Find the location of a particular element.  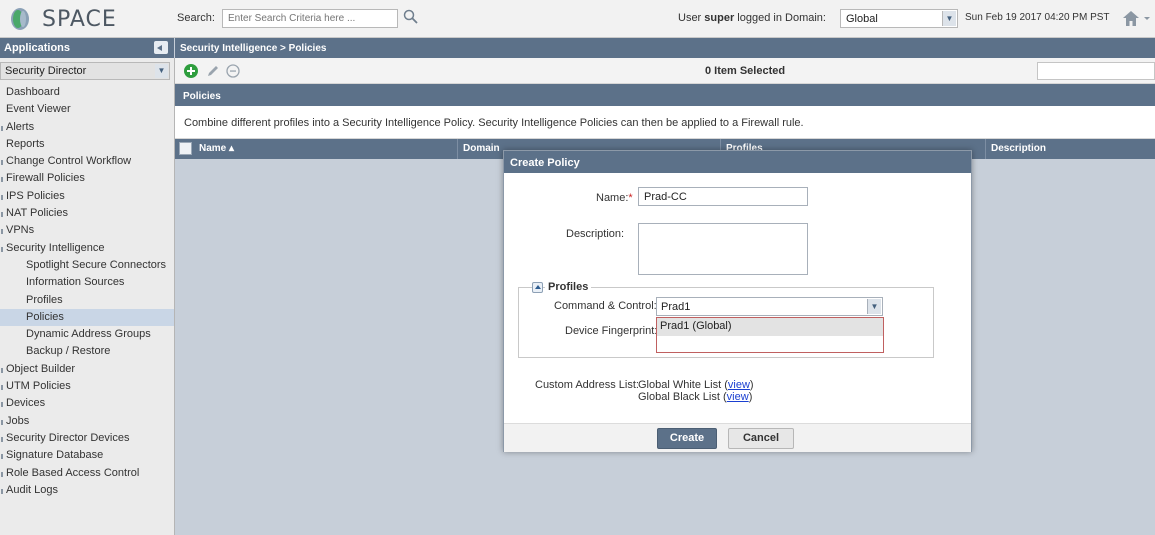

sidebar-item-reports: Reports is located at coordinates (87, 144).